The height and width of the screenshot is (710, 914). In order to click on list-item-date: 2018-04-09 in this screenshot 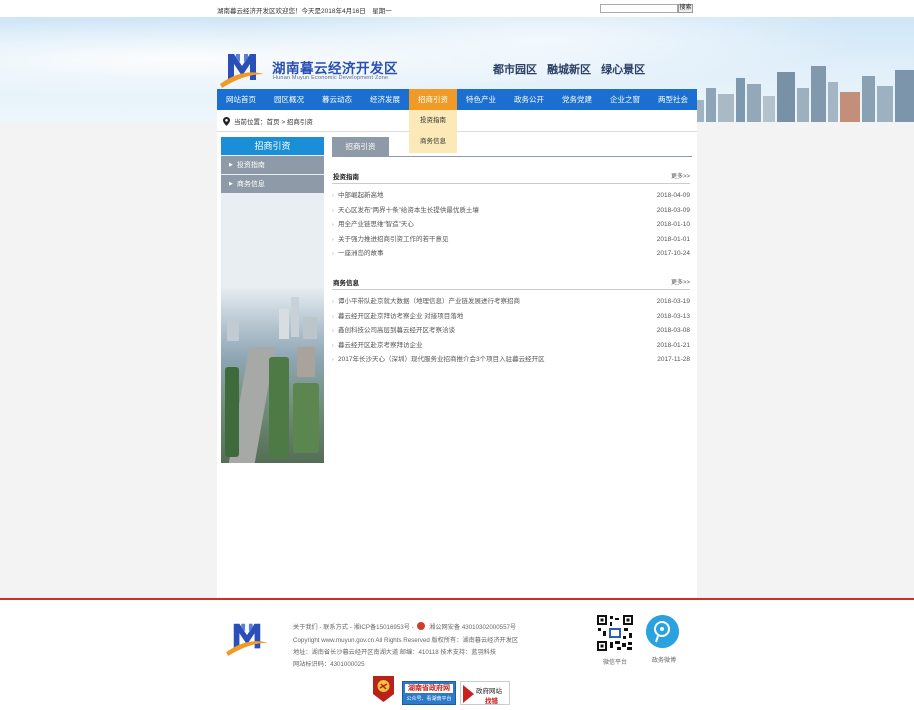, I will do `click(673, 195)`.